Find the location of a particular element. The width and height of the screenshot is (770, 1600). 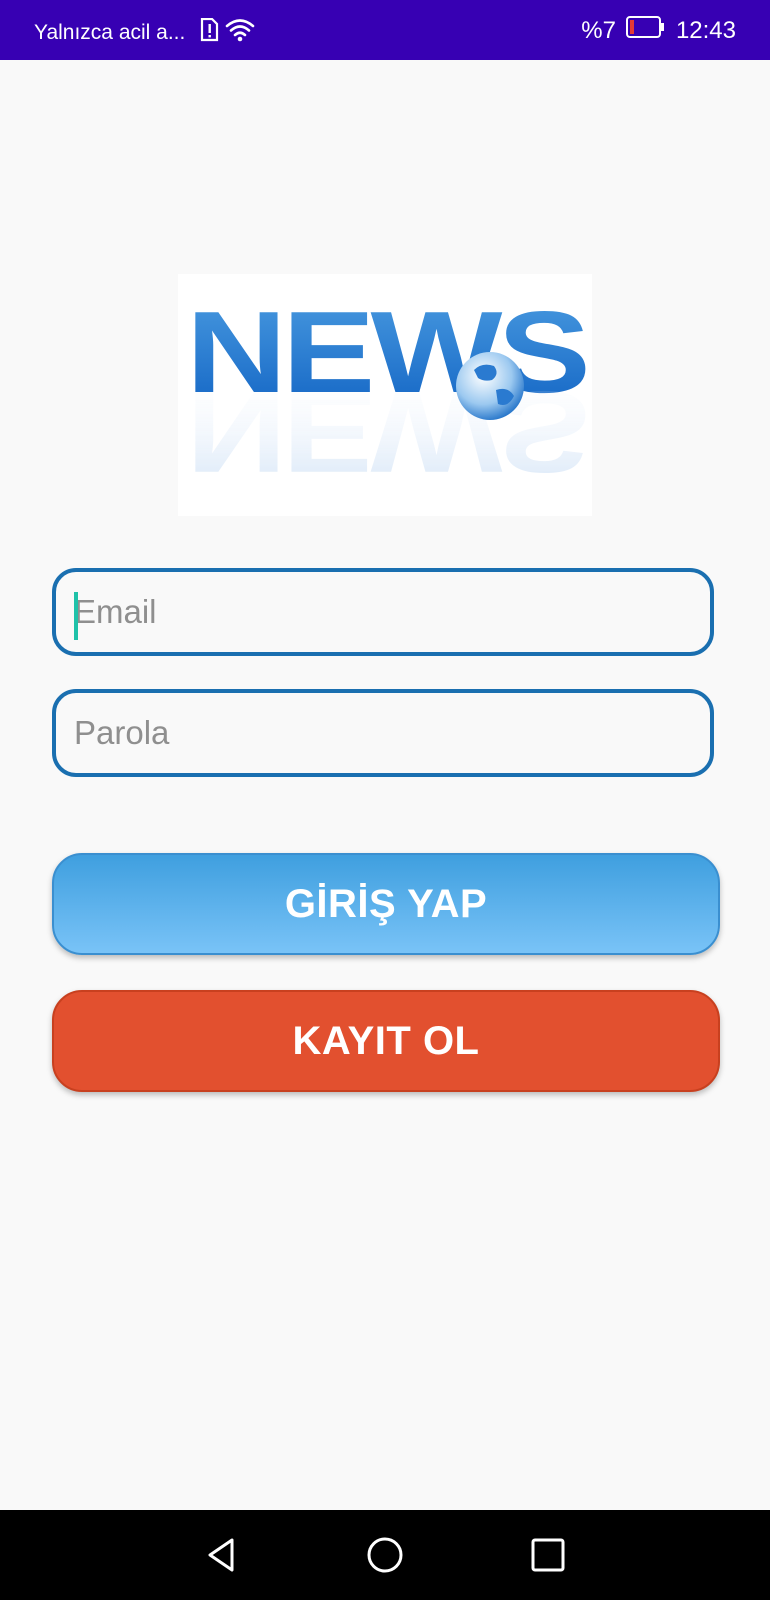

status-right: %7 12:43 is located at coordinates (658, 30).